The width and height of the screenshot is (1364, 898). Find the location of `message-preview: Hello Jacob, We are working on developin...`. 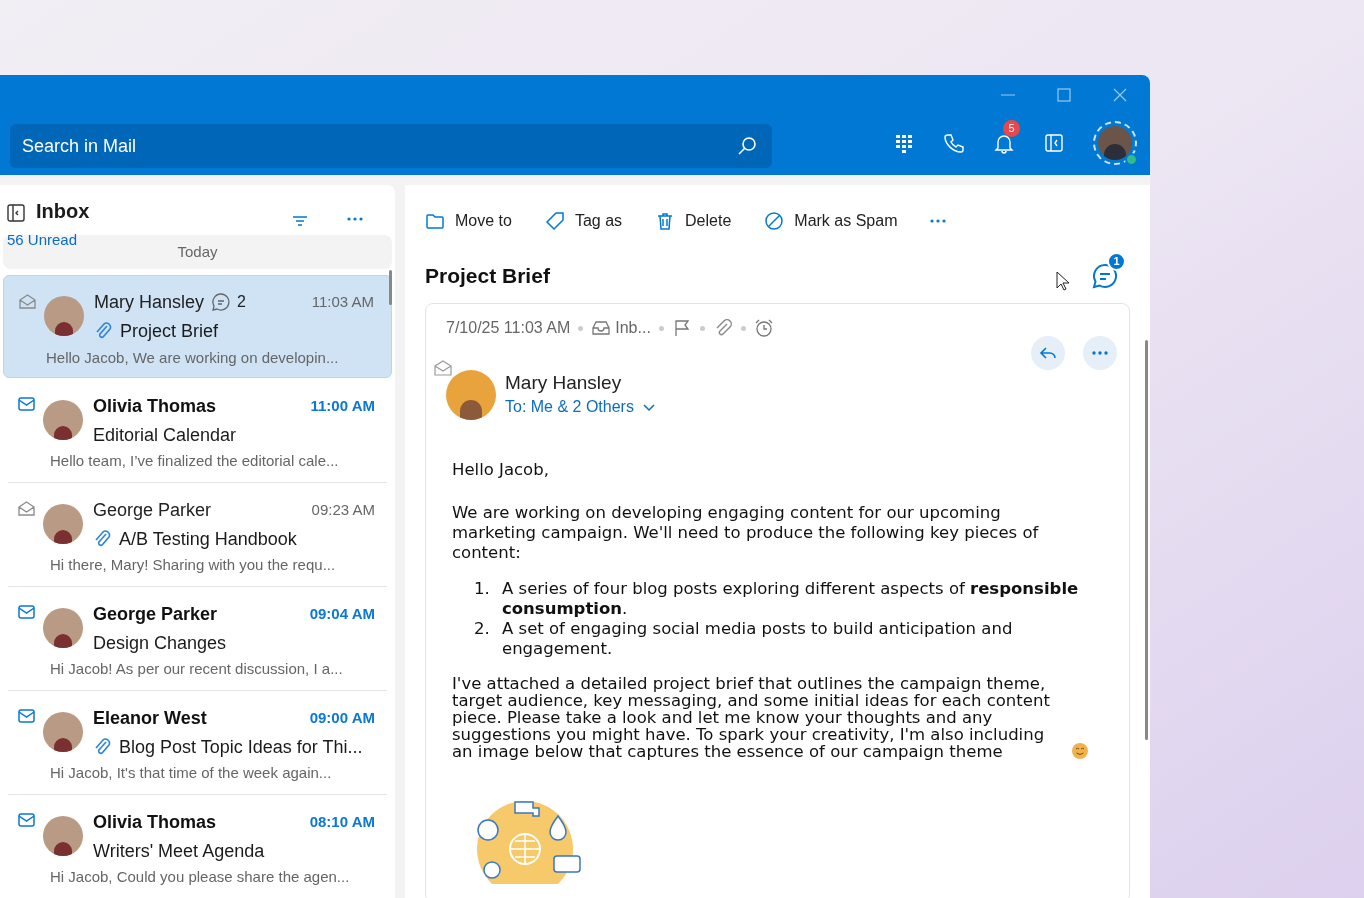

message-preview: Hello Jacob, We are working on developin... is located at coordinates (192, 358).